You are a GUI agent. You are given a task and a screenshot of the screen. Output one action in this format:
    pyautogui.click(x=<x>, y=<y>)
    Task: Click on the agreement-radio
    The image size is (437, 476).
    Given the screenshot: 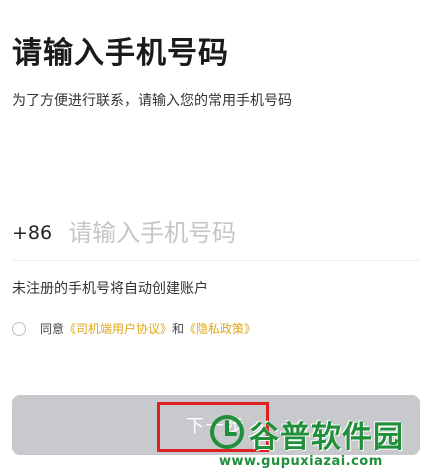 What is the action you would take?
    pyautogui.click(x=19, y=328)
    